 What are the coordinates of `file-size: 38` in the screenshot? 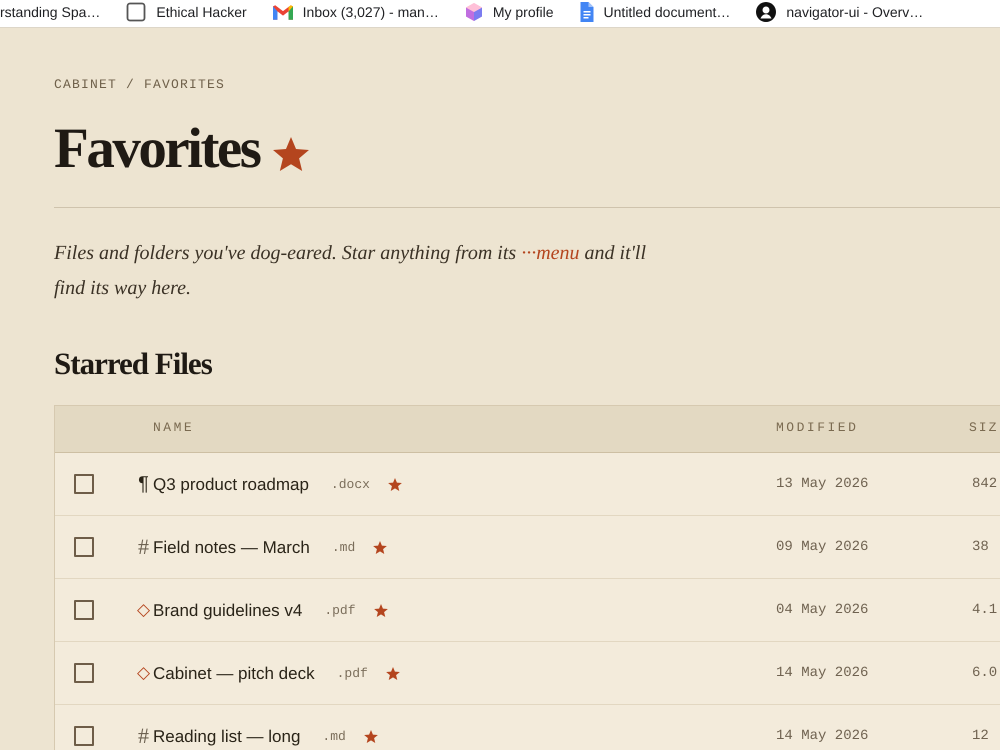 It's located at (980, 547).